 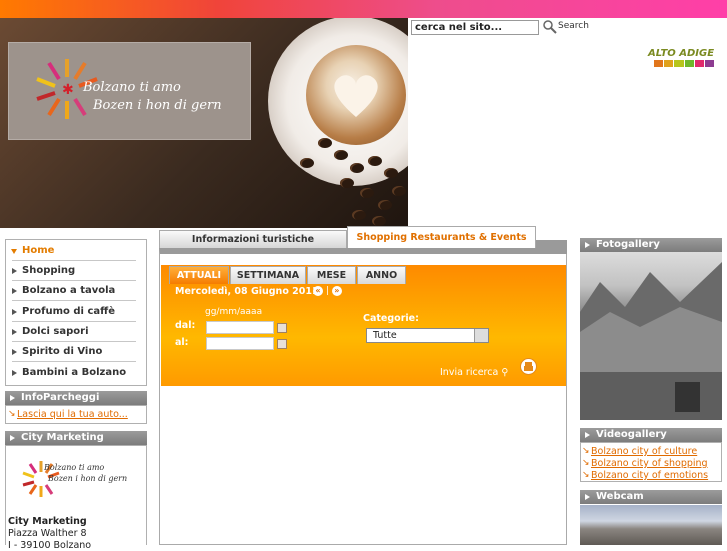 I want to click on from-label: dal:, so click(x=185, y=325).